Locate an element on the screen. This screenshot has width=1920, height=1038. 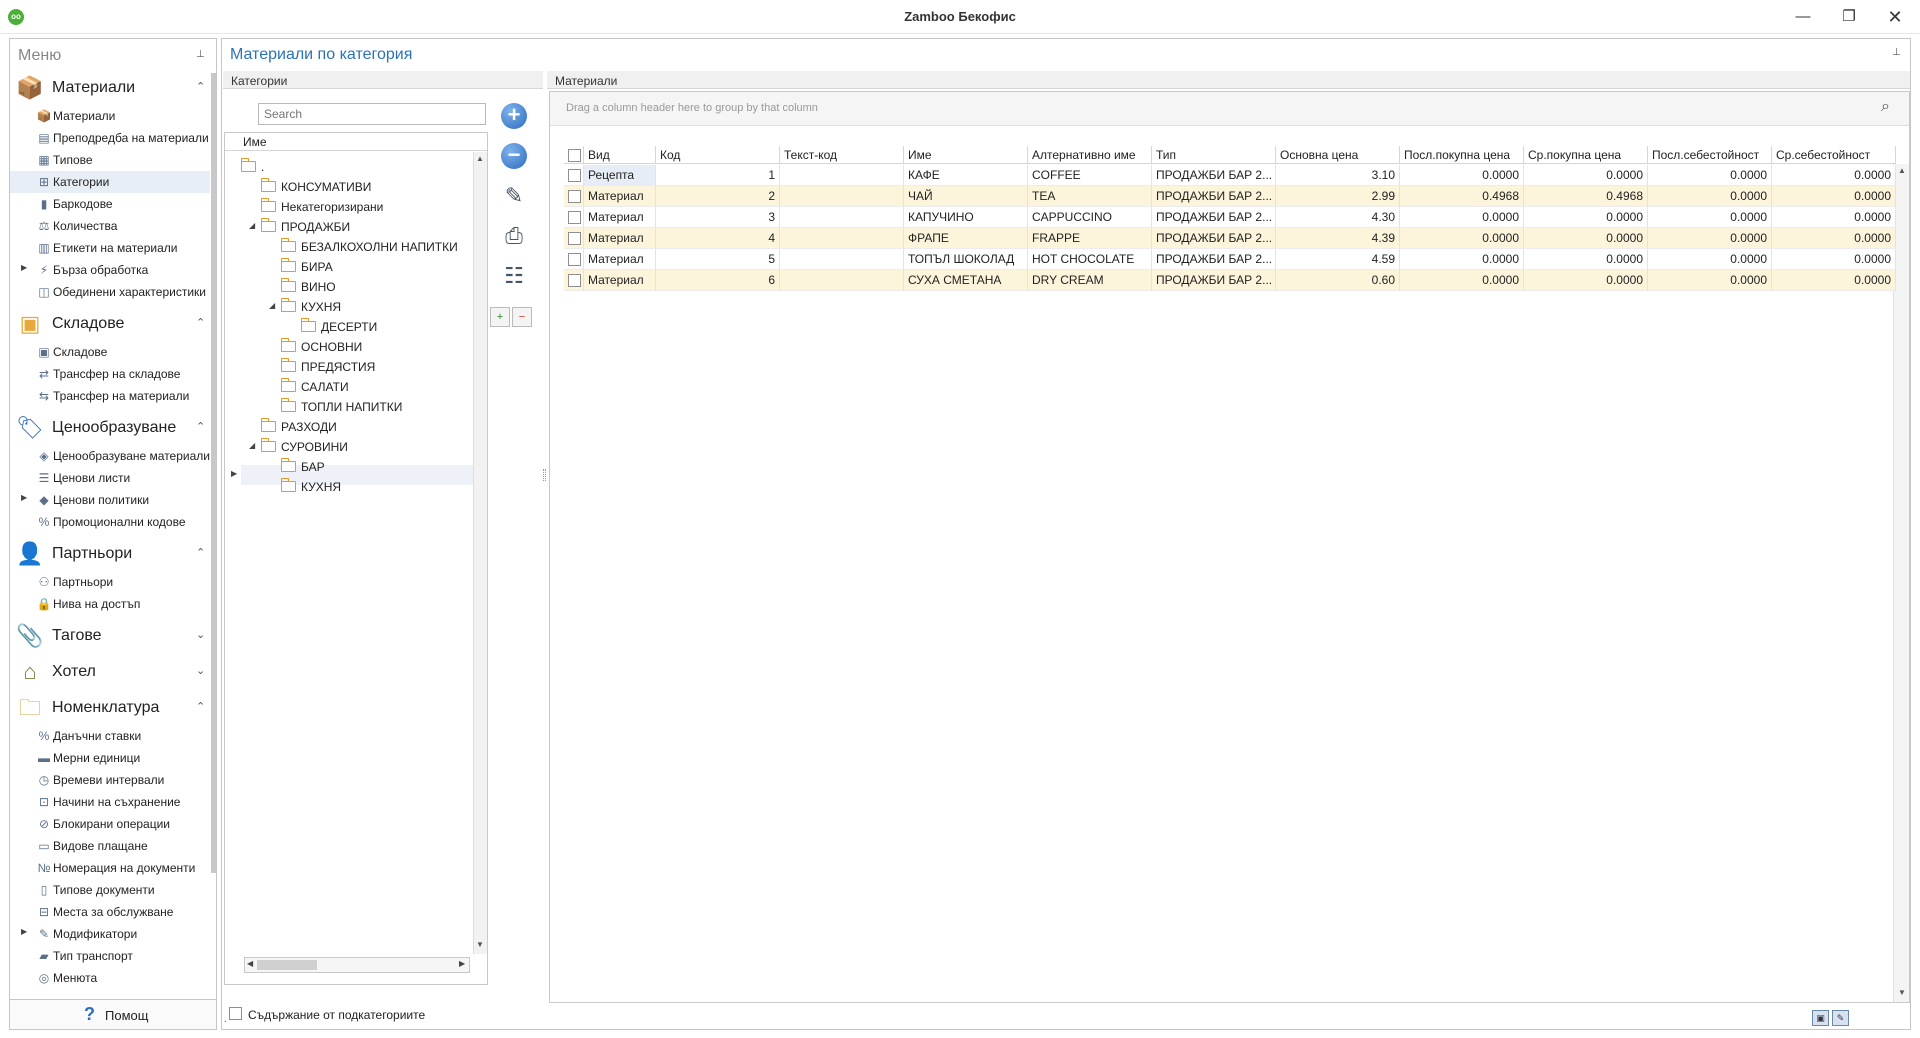
menu-item: ▭ Видове плащане is located at coordinates (110, 846).